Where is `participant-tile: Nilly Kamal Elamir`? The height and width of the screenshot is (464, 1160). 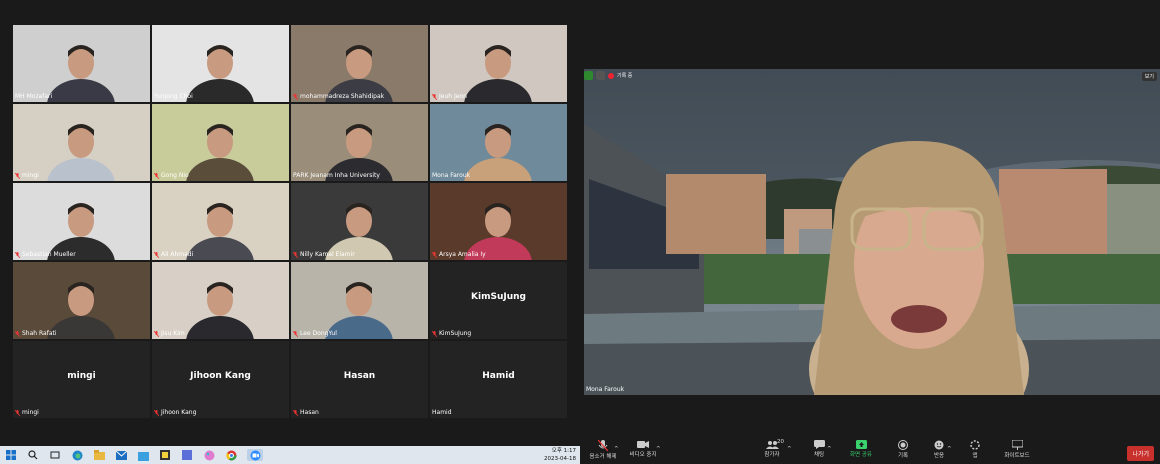 participant-tile: Nilly Kamal Elamir is located at coordinates (359, 221).